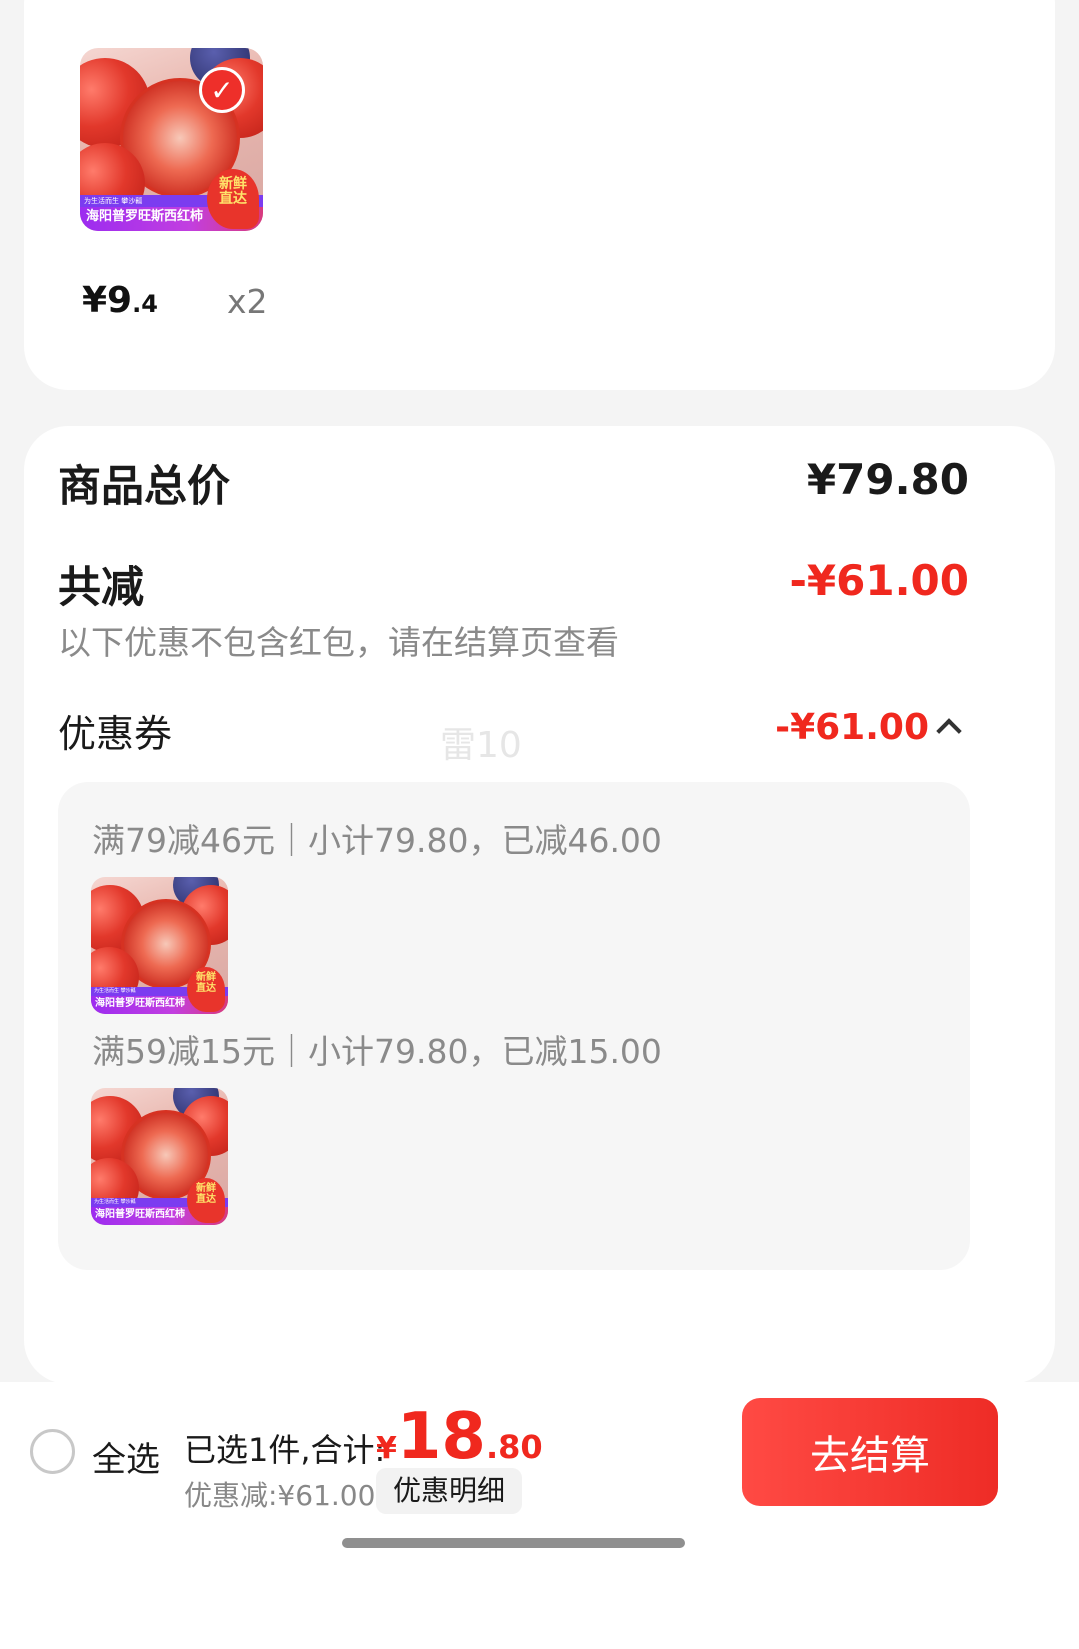  Describe the element at coordinates (285, 1450) in the screenshot. I see `selected-count-text: 已选1件,合计:` at that location.